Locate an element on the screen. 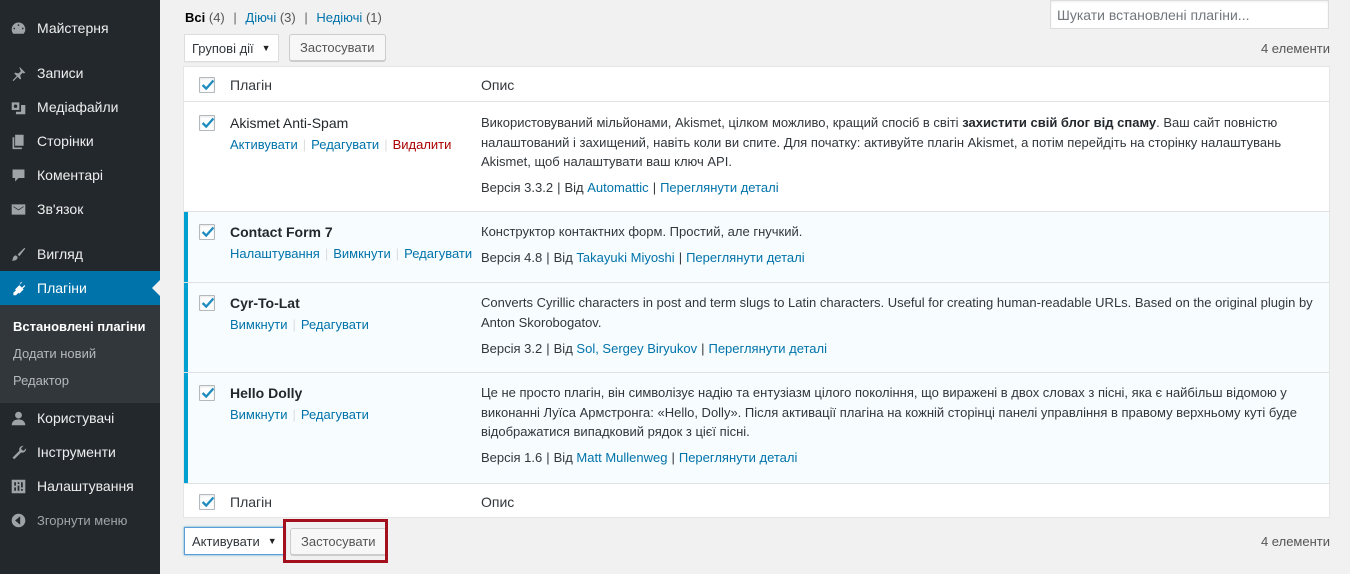 The width and height of the screenshot is (1350, 574). plugin-status-filters: Всі (4) | Діючі (3) | Недіючі (1) is located at coordinates (283, 17).